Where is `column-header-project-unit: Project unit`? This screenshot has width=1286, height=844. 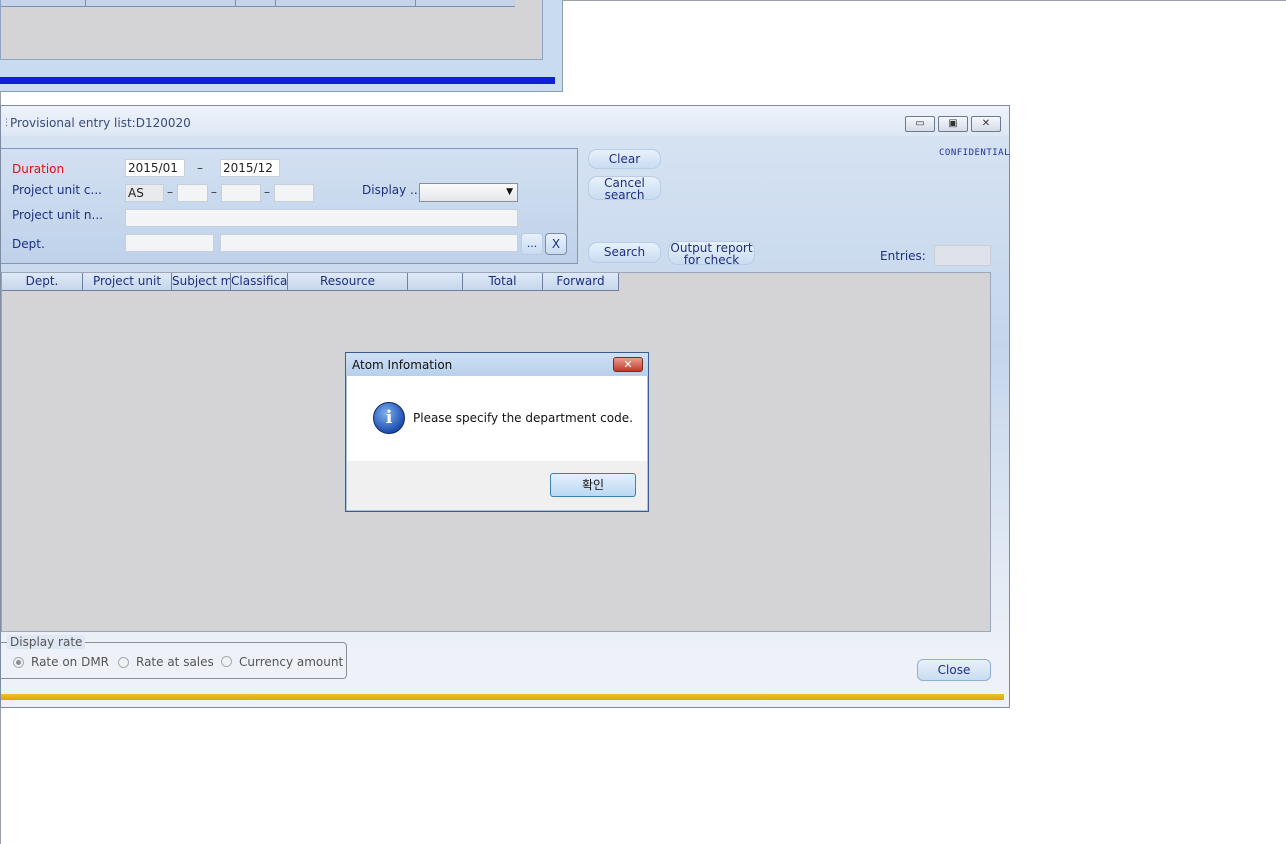 column-header-project-unit: Project unit is located at coordinates (127, 281).